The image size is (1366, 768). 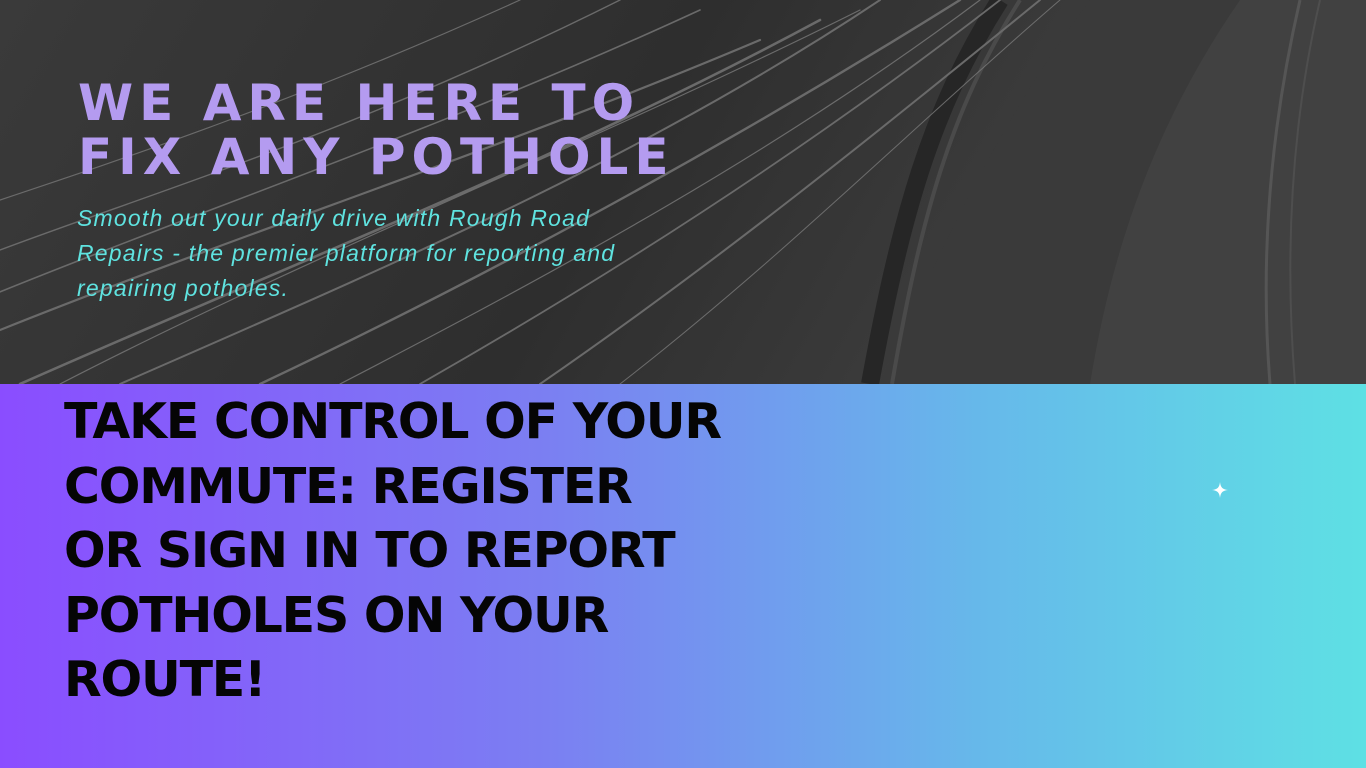 I want to click on sparkle-icon, so click(x=1220, y=490).